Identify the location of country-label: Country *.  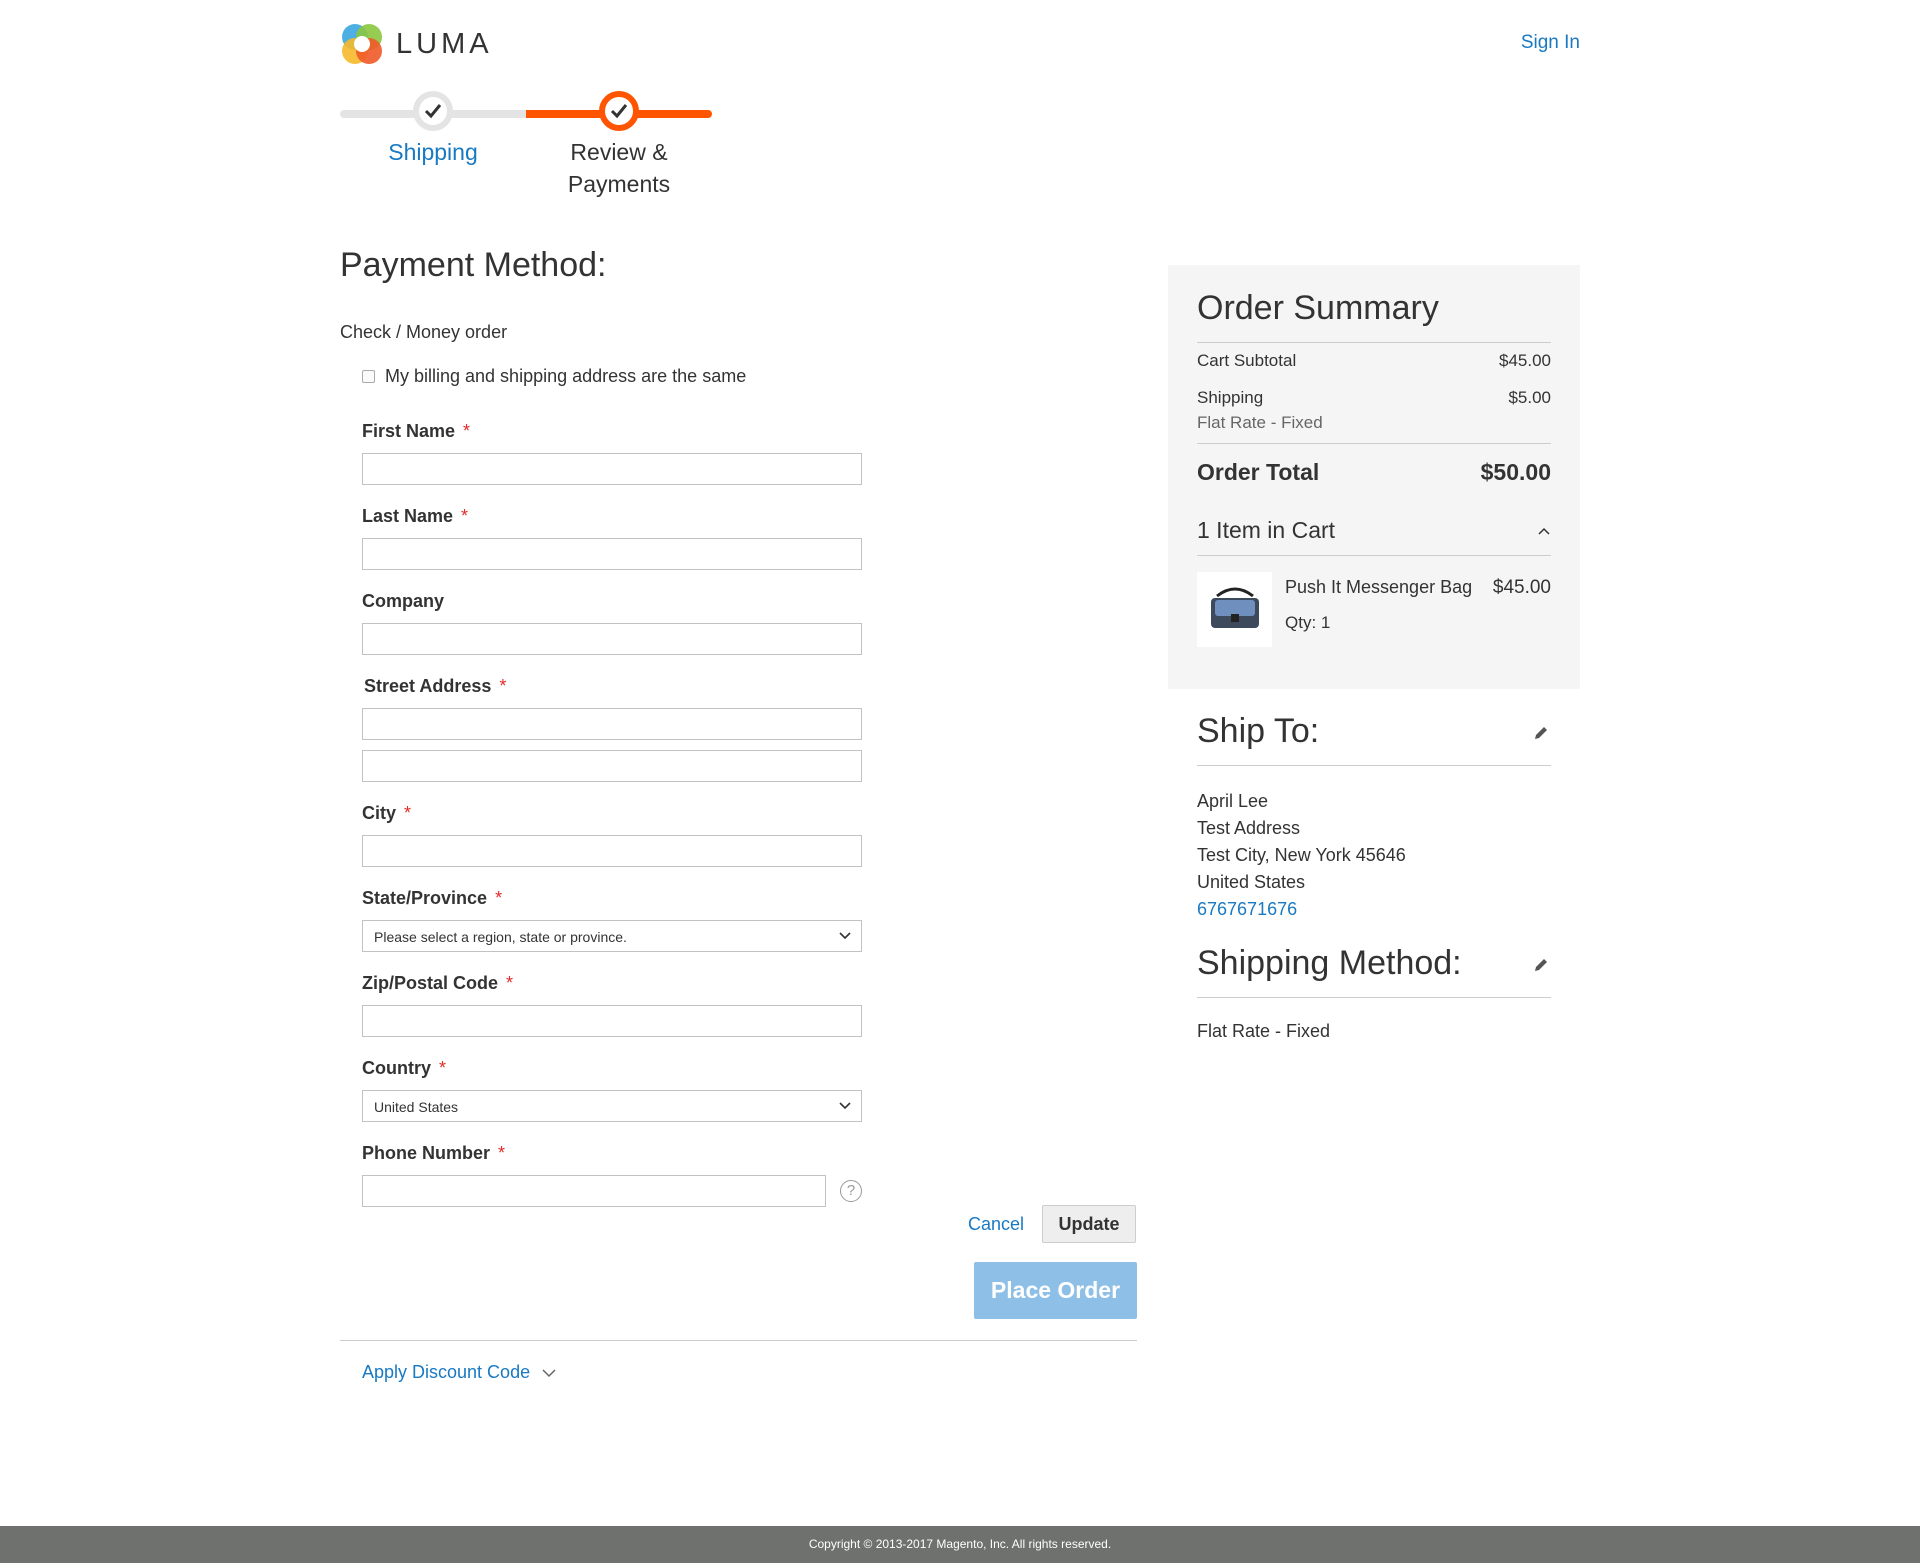
(404, 1068).